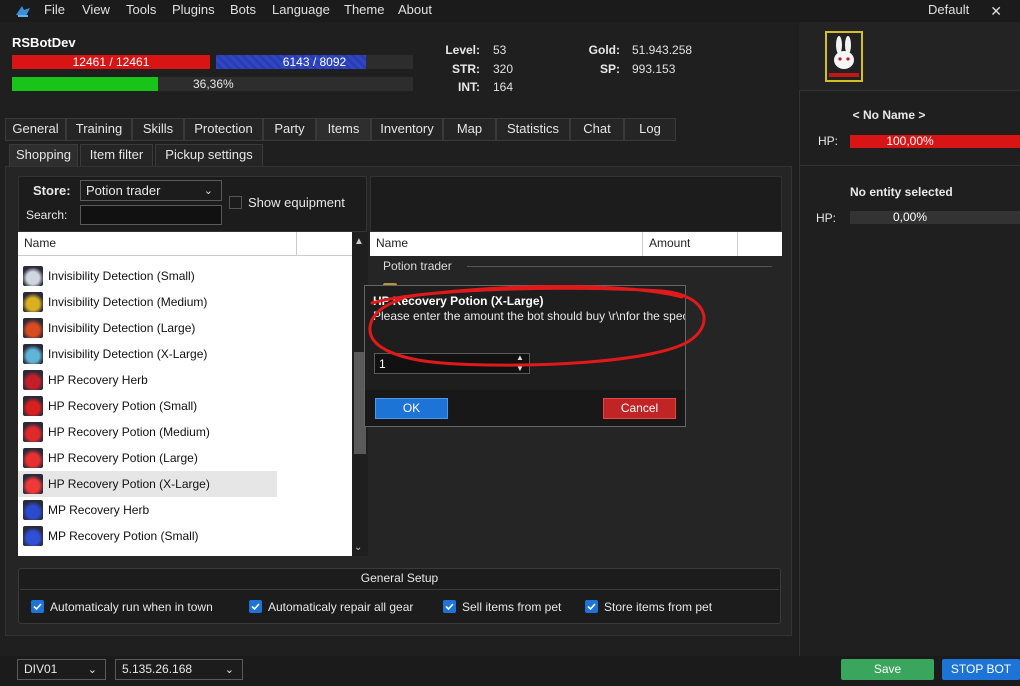  Describe the element at coordinates (54, 9) in the screenshot. I see `menu-file: File` at that location.